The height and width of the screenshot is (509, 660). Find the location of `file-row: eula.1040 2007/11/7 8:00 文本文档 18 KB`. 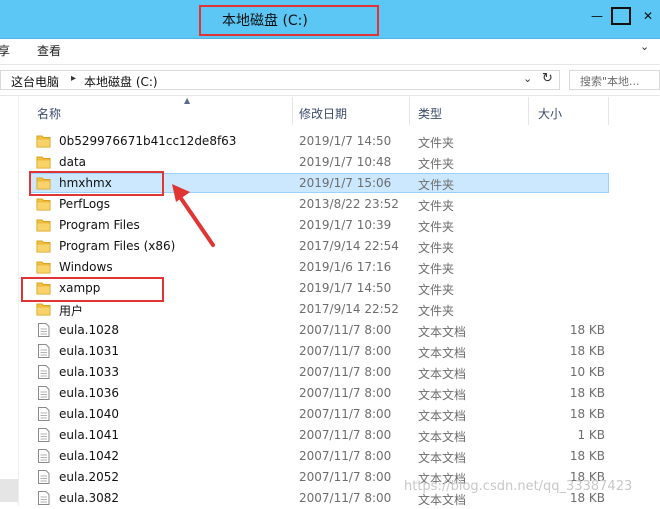

file-row: eula.1040 2007/11/7 8:00 文本文档 18 KB is located at coordinates (339, 414).